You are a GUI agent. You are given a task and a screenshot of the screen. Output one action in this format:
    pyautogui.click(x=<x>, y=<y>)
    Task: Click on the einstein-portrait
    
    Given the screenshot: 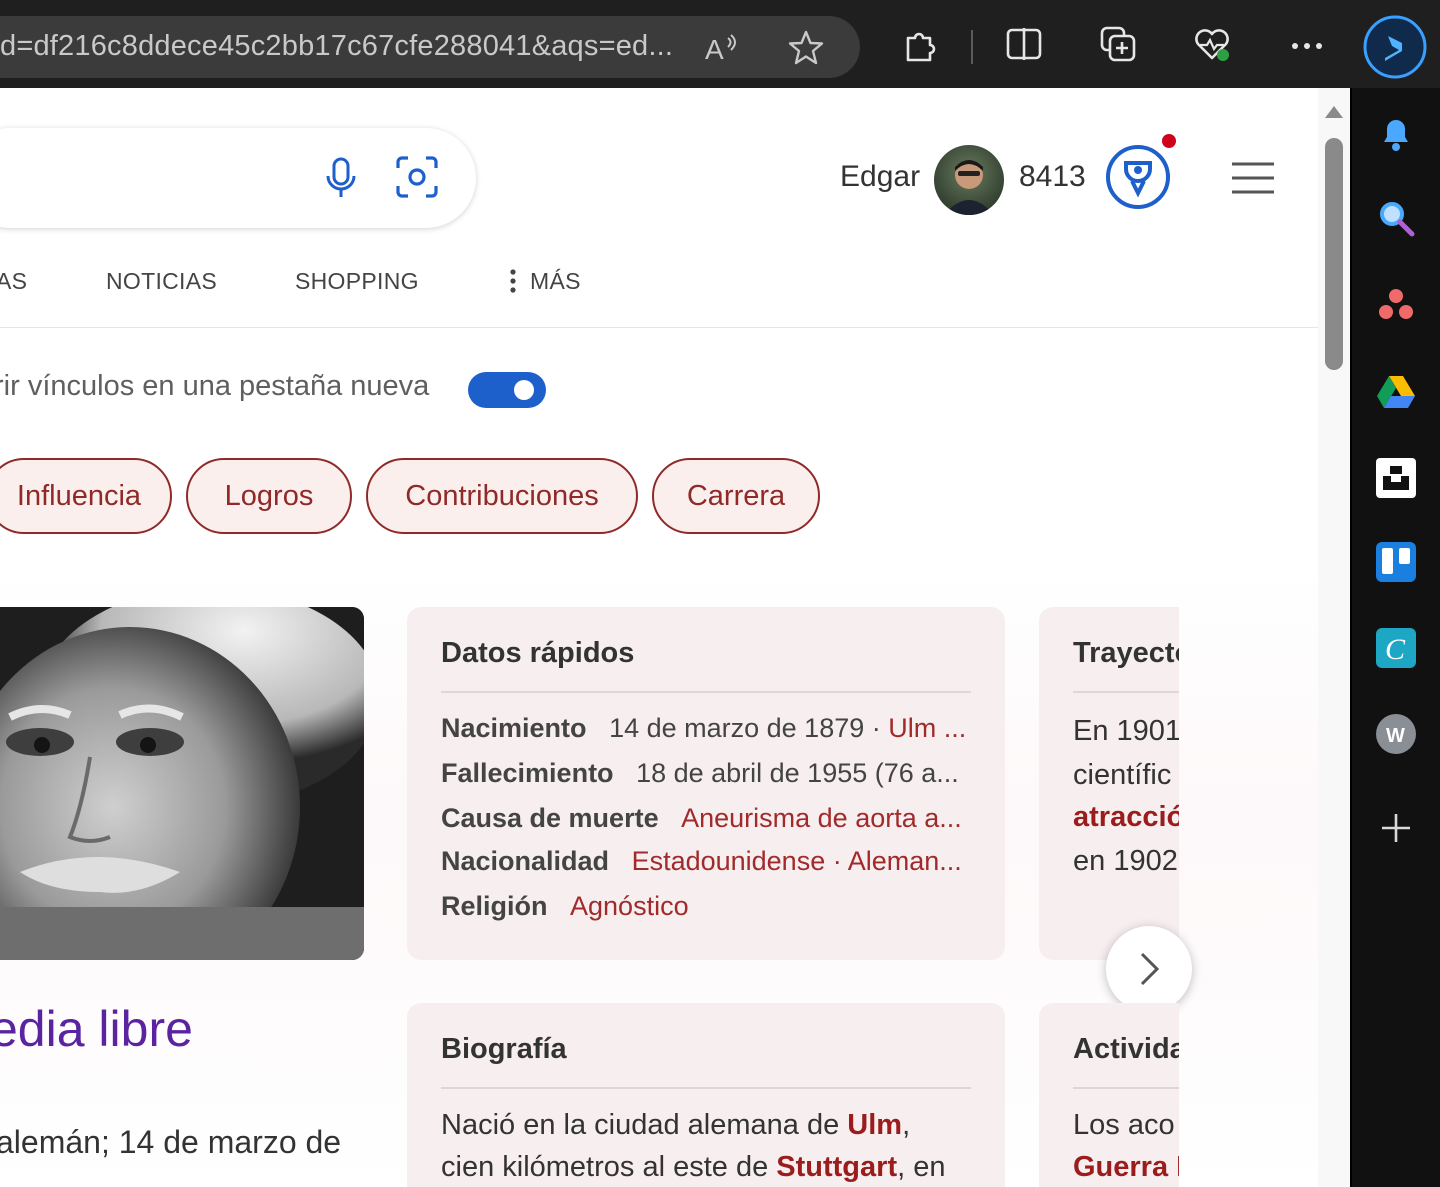 What is the action you would take?
    pyautogui.click(x=182, y=783)
    